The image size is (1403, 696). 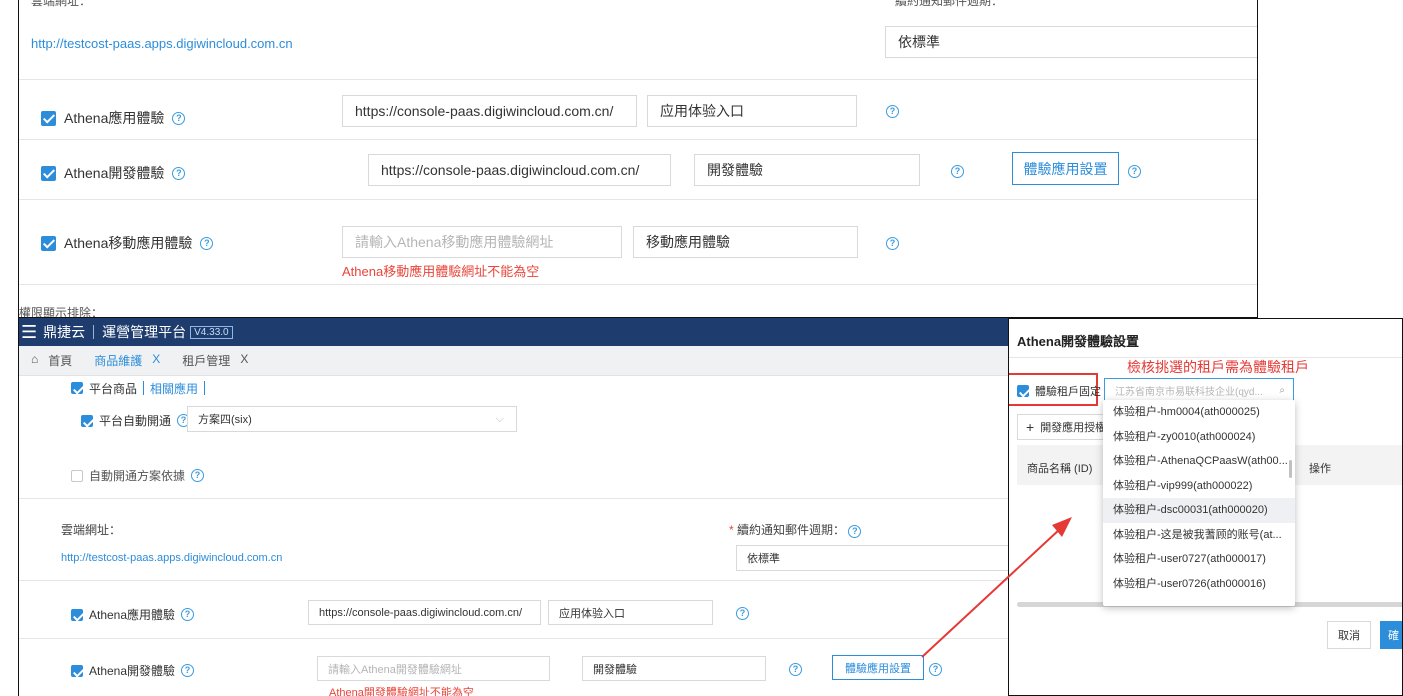 I want to click on dropdown-option: 体验租户-user0726(ath000016), so click(x=1199, y=584).